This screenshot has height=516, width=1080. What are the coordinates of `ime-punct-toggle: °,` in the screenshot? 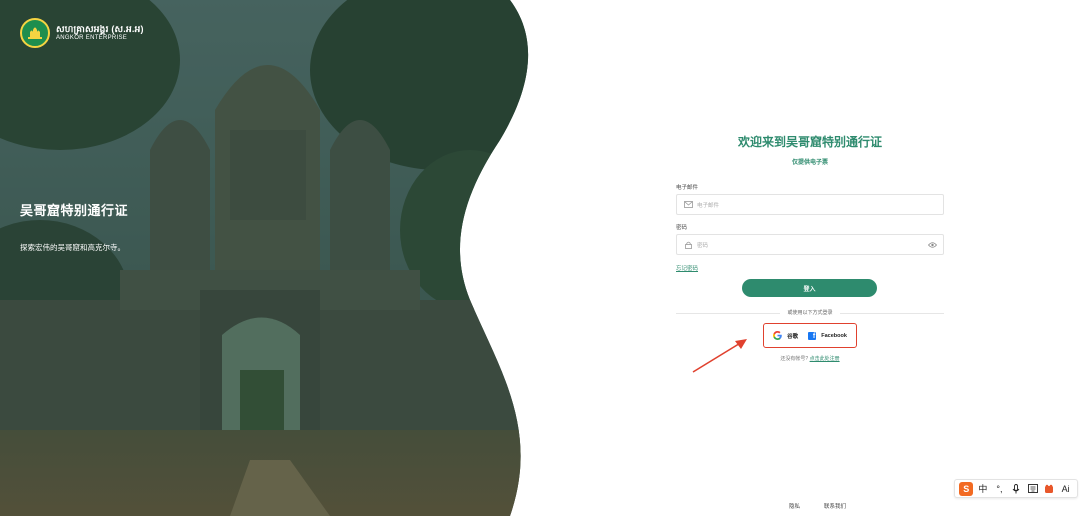 It's located at (999, 489).